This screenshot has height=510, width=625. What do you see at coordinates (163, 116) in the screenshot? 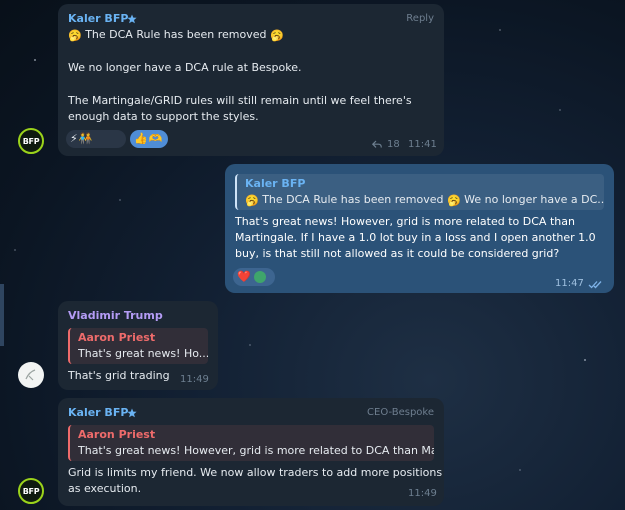
I see `message-line-4: enough data to support the styles.` at bounding box center [163, 116].